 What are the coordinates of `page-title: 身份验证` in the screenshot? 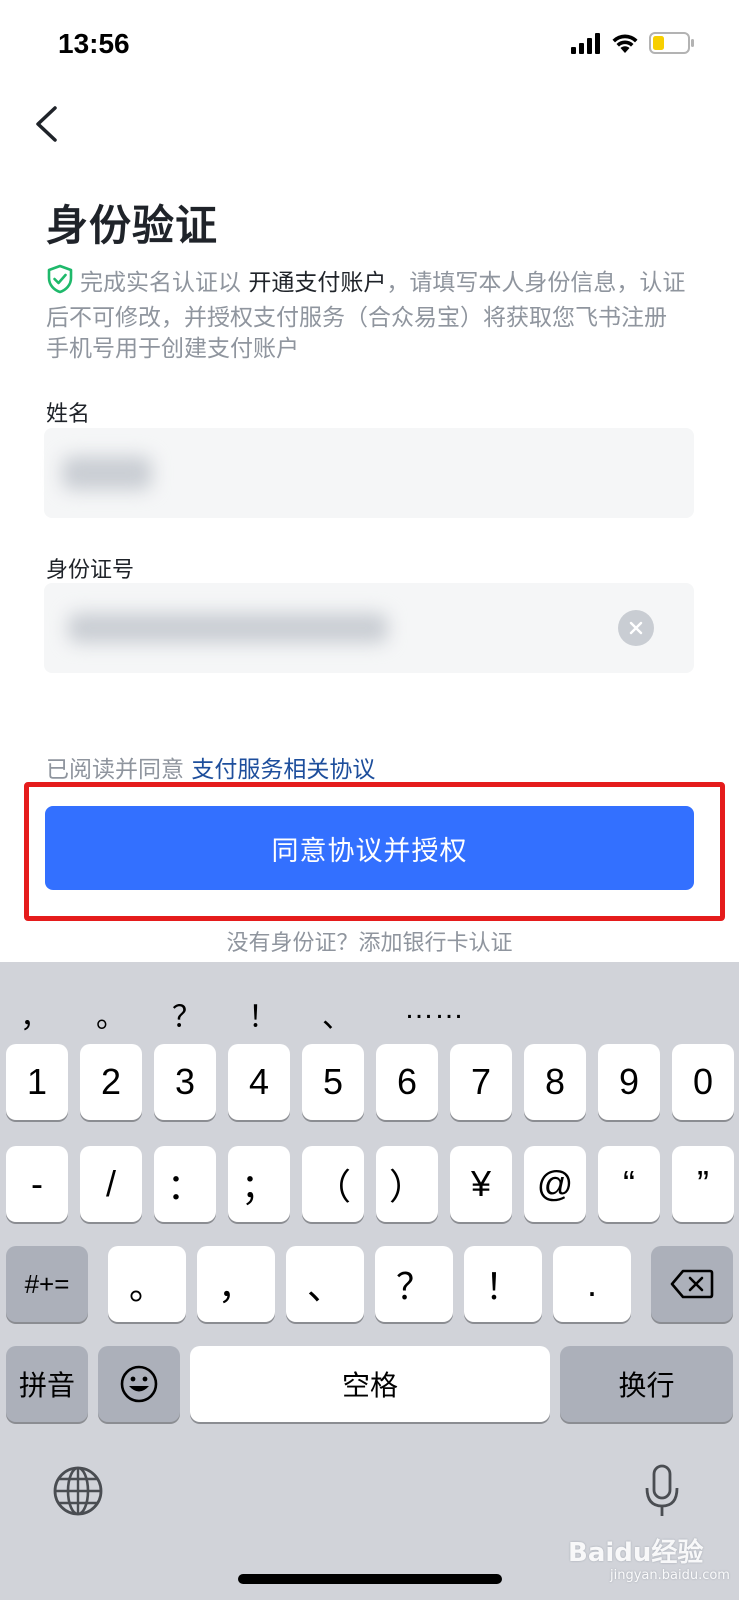 It's located at (132, 225).